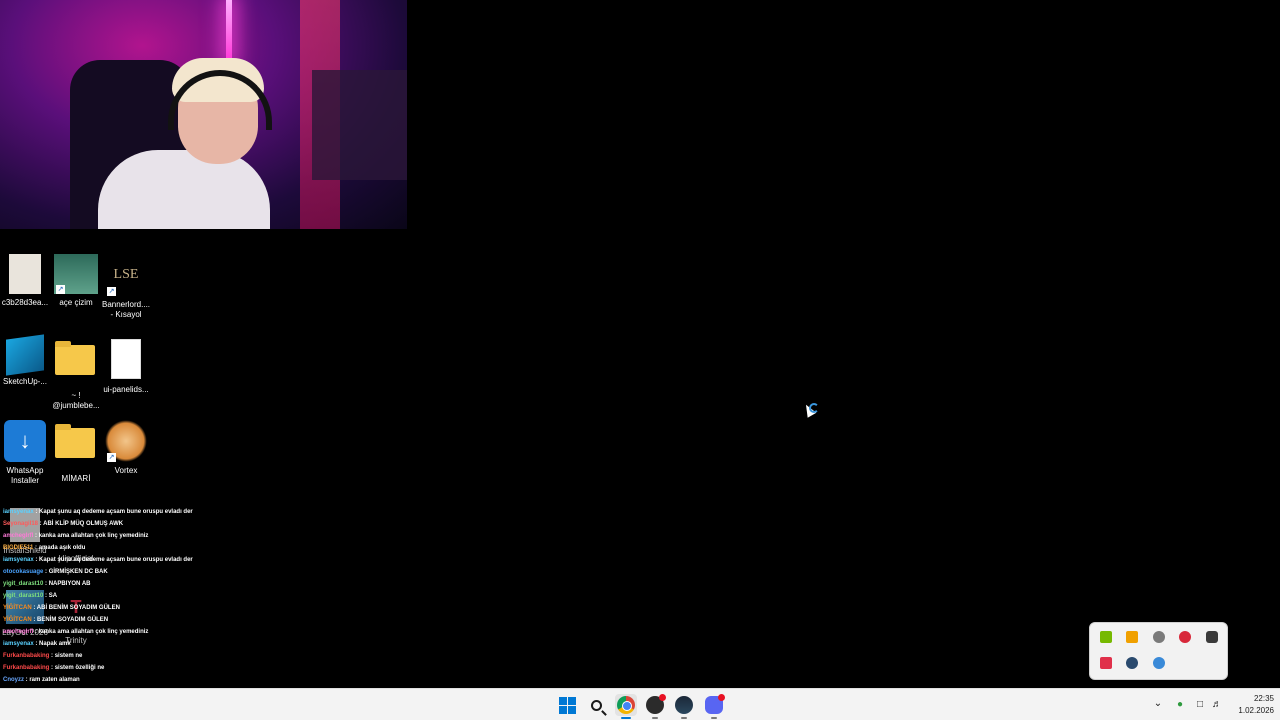 The image size is (1280, 720). What do you see at coordinates (25, 441) in the screenshot?
I see `download-icon: ↓` at bounding box center [25, 441].